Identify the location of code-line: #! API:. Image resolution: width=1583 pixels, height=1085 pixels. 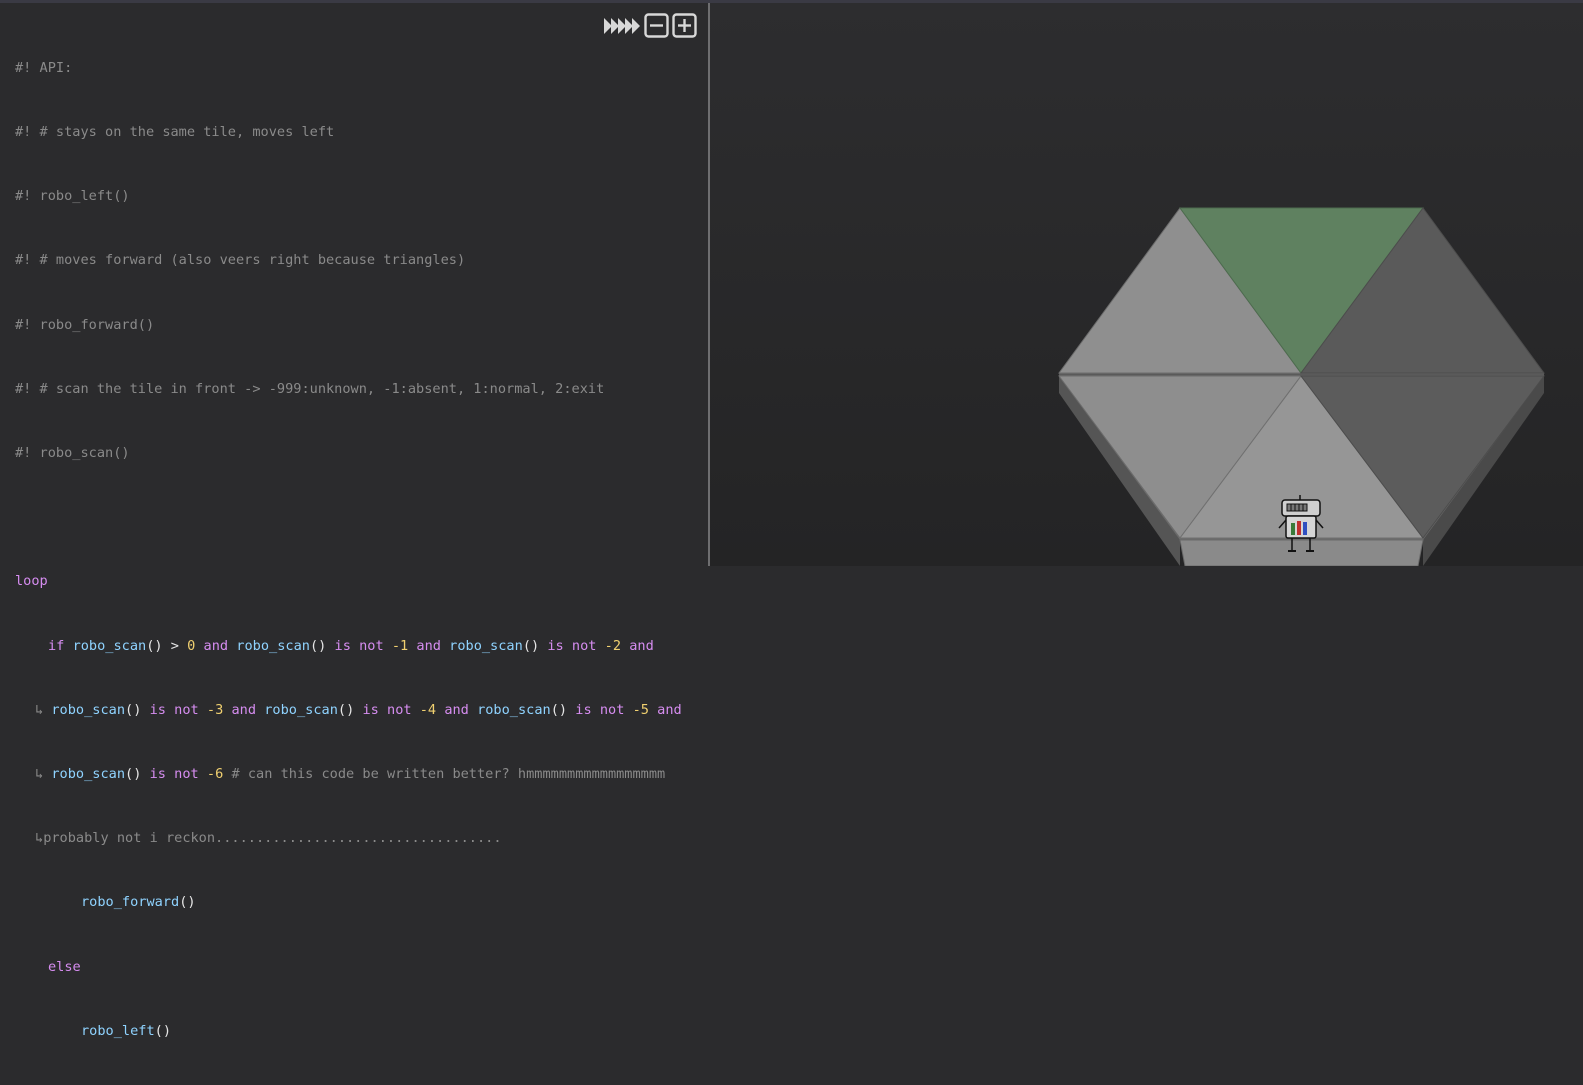
(44, 67).